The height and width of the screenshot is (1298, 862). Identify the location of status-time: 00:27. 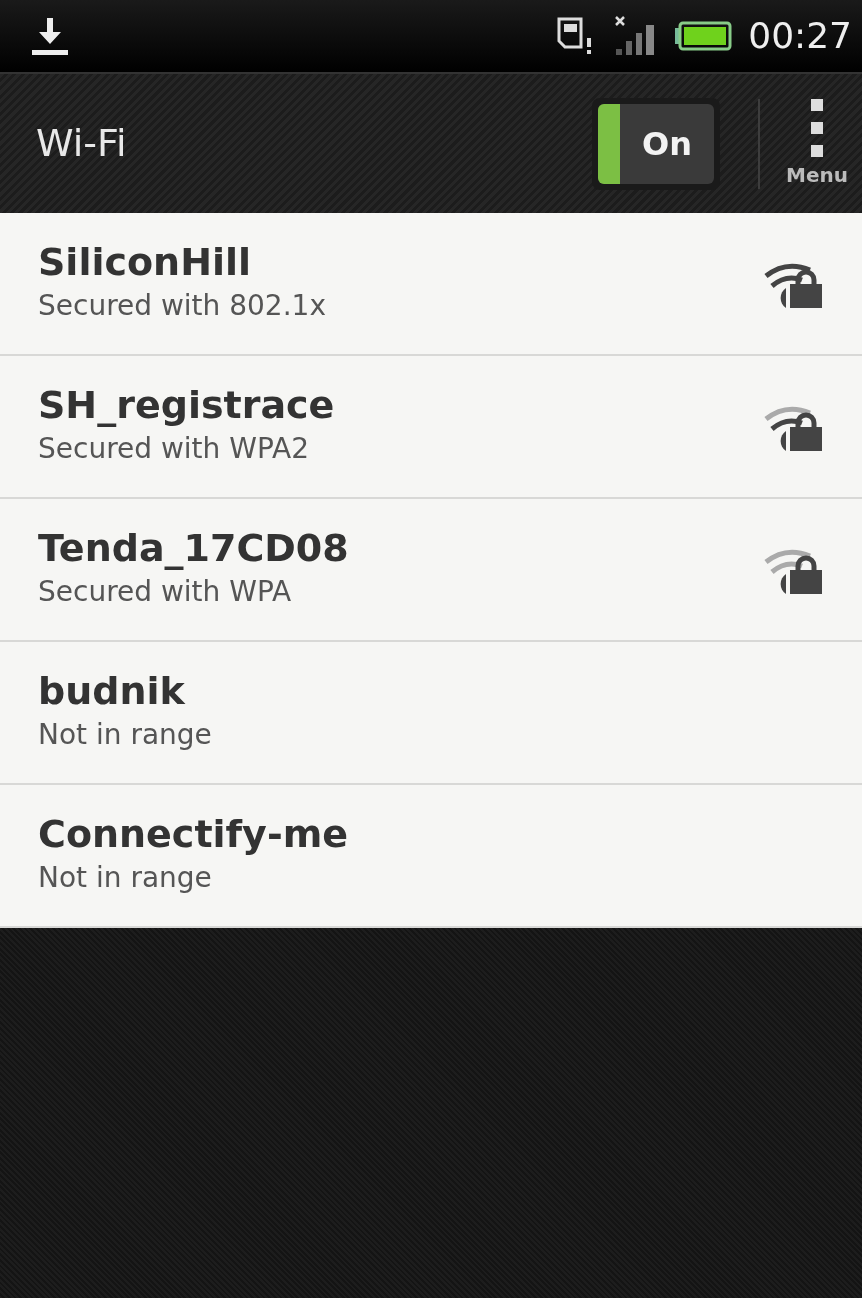
(800, 36).